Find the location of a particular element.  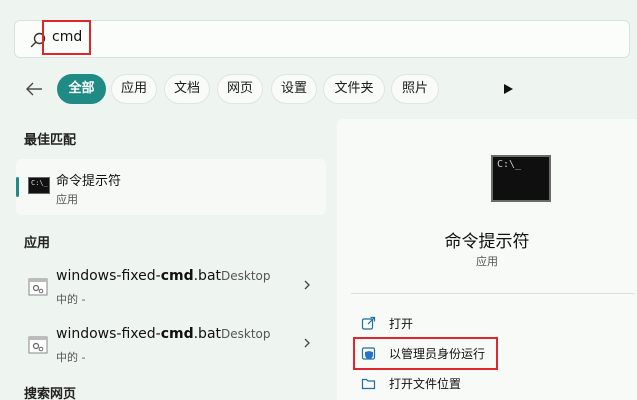

divider is located at coordinates (493, 293).